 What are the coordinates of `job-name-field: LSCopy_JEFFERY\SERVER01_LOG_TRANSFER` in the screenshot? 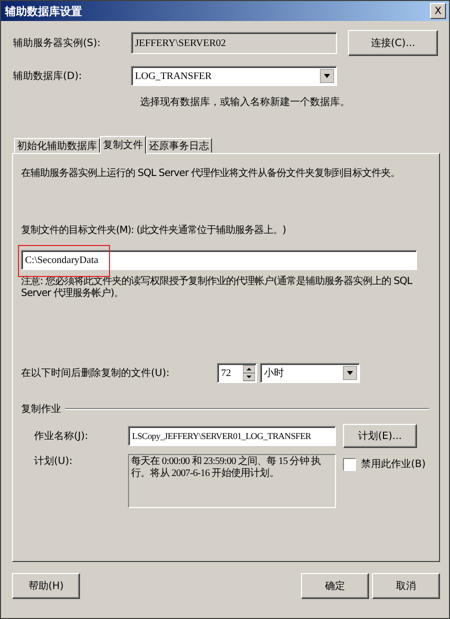 It's located at (232, 436).